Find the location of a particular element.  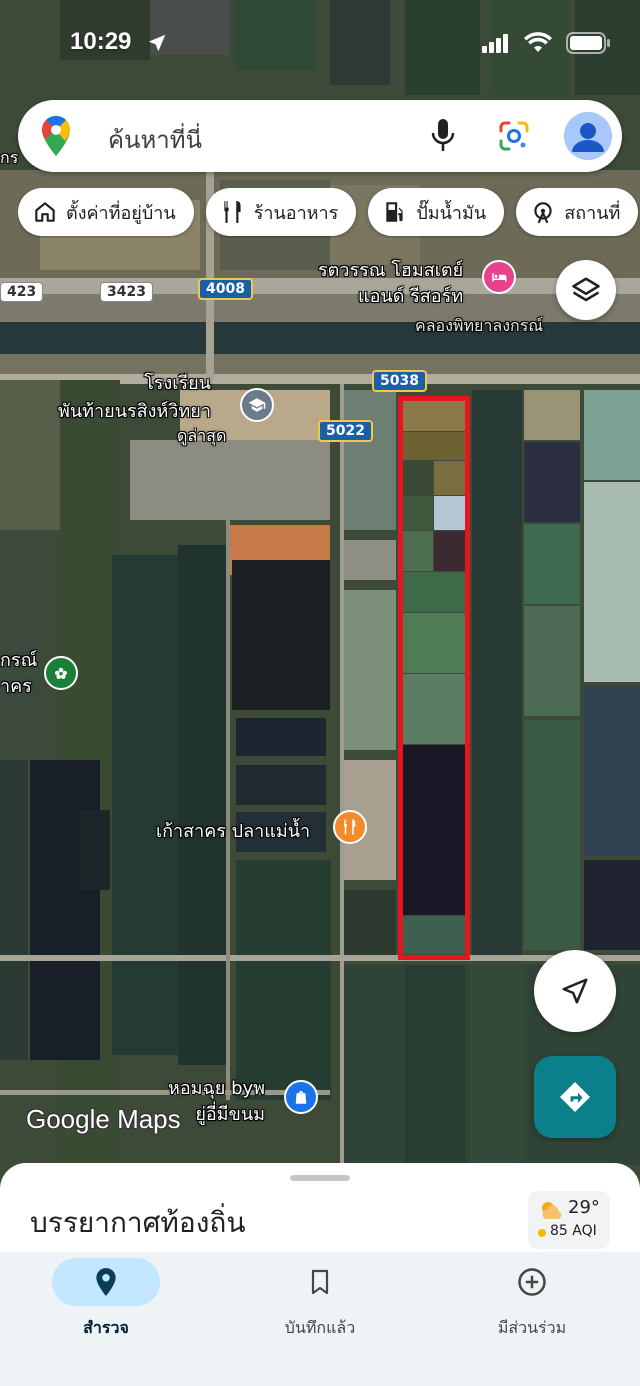

restaurant-label: เก้าสาคร ปลาแม่น้ำ is located at coordinates (233, 830).